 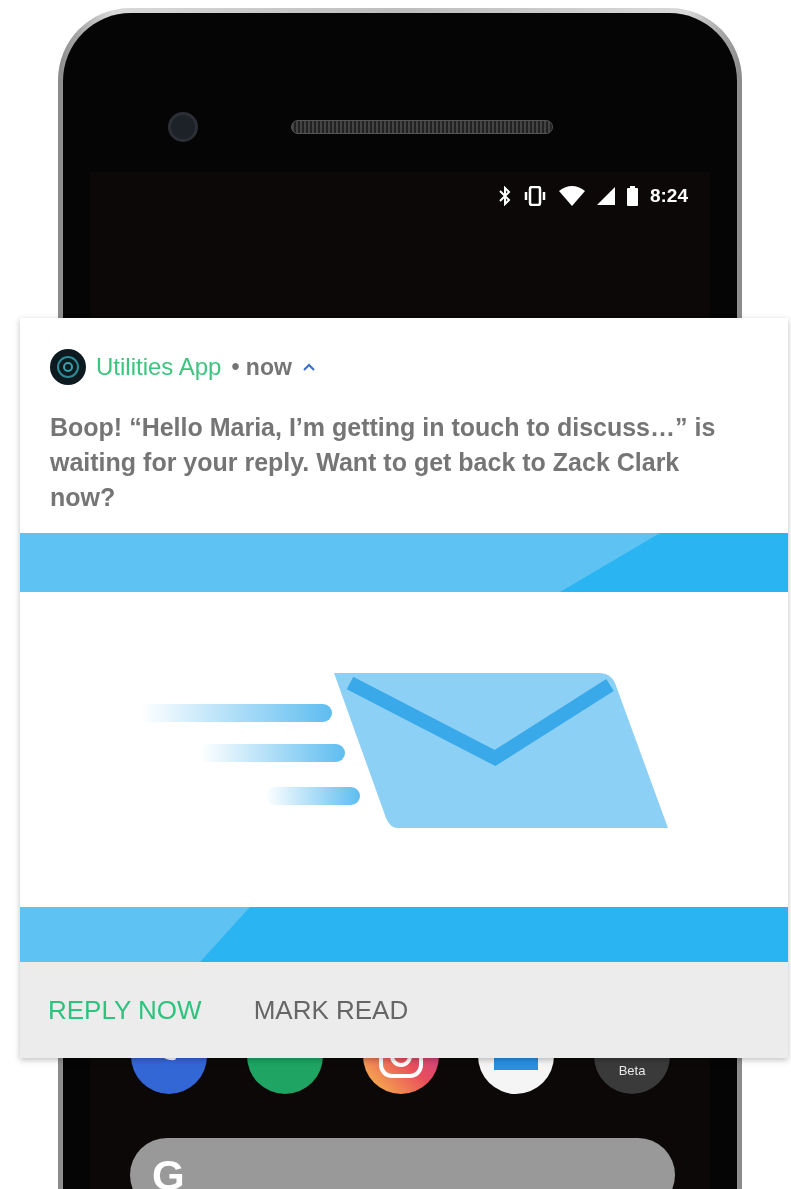 What do you see at coordinates (504, 196) in the screenshot?
I see `bluetooth-icon` at bounding box center [504, 196].